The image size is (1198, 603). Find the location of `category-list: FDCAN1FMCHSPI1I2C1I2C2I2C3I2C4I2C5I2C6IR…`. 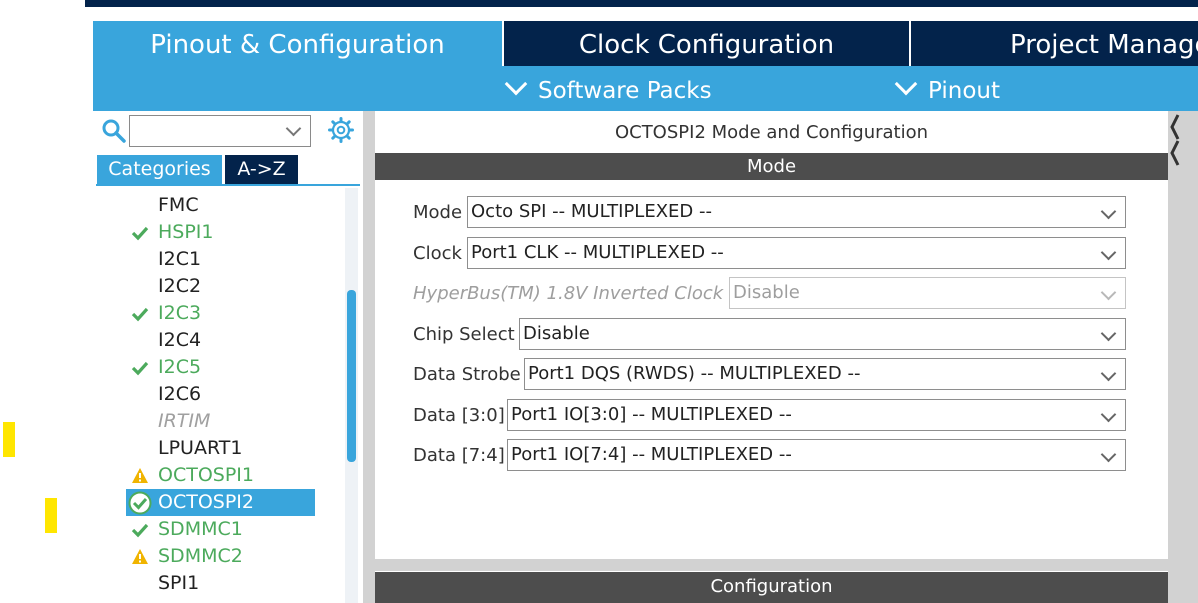

category-list: FDCAN1FMCHSPI1I2C1I2C2I2C3I2C4I2C5I2C6IR… is located at coordinates (219, 394).